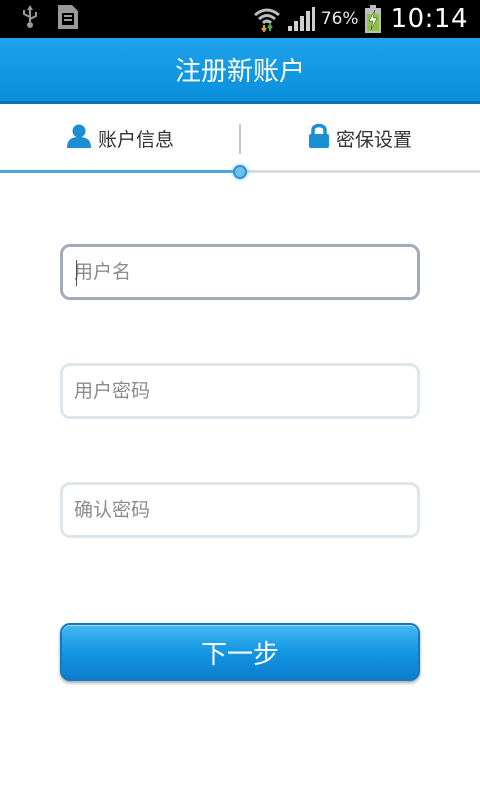 Image resolution: width=480 pixels, height=800 pixels. I want to click on tab-account-info-label: 账户信息, so click(135, 139).